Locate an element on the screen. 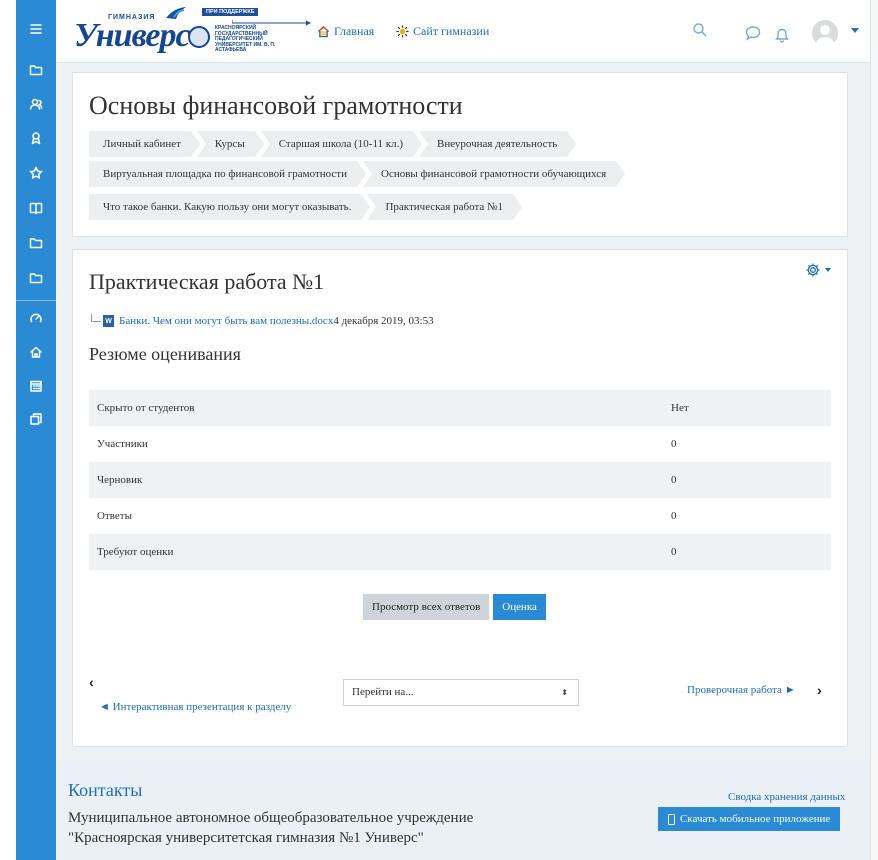  data-retention-link: Сводка хранения данных is located at coordinates (786, 797).